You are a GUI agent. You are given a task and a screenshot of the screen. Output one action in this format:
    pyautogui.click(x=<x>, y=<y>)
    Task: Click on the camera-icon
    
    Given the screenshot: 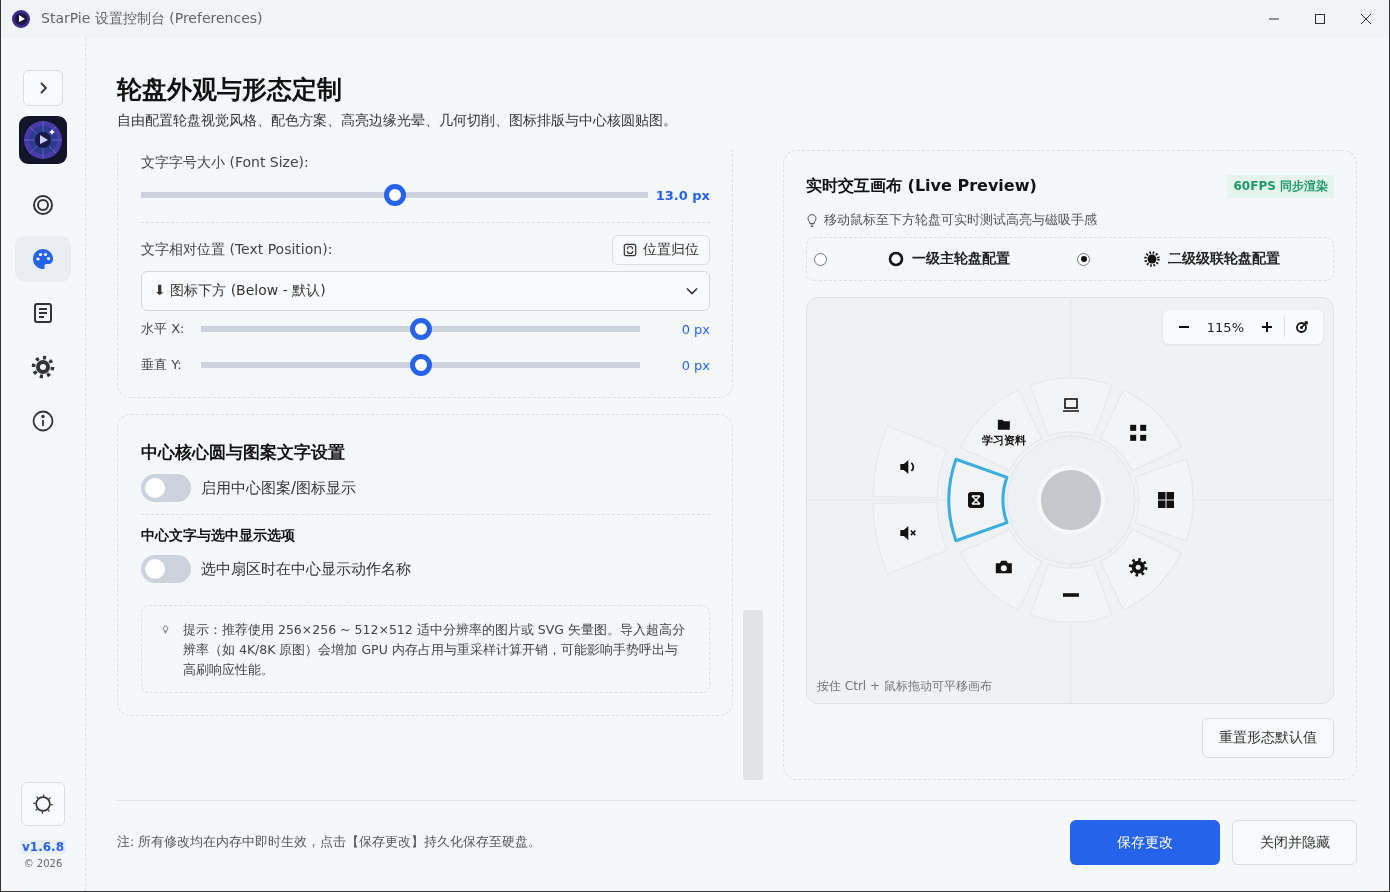 What is the action you would take?
    pyautogui.click(x=1003, y=567)
    